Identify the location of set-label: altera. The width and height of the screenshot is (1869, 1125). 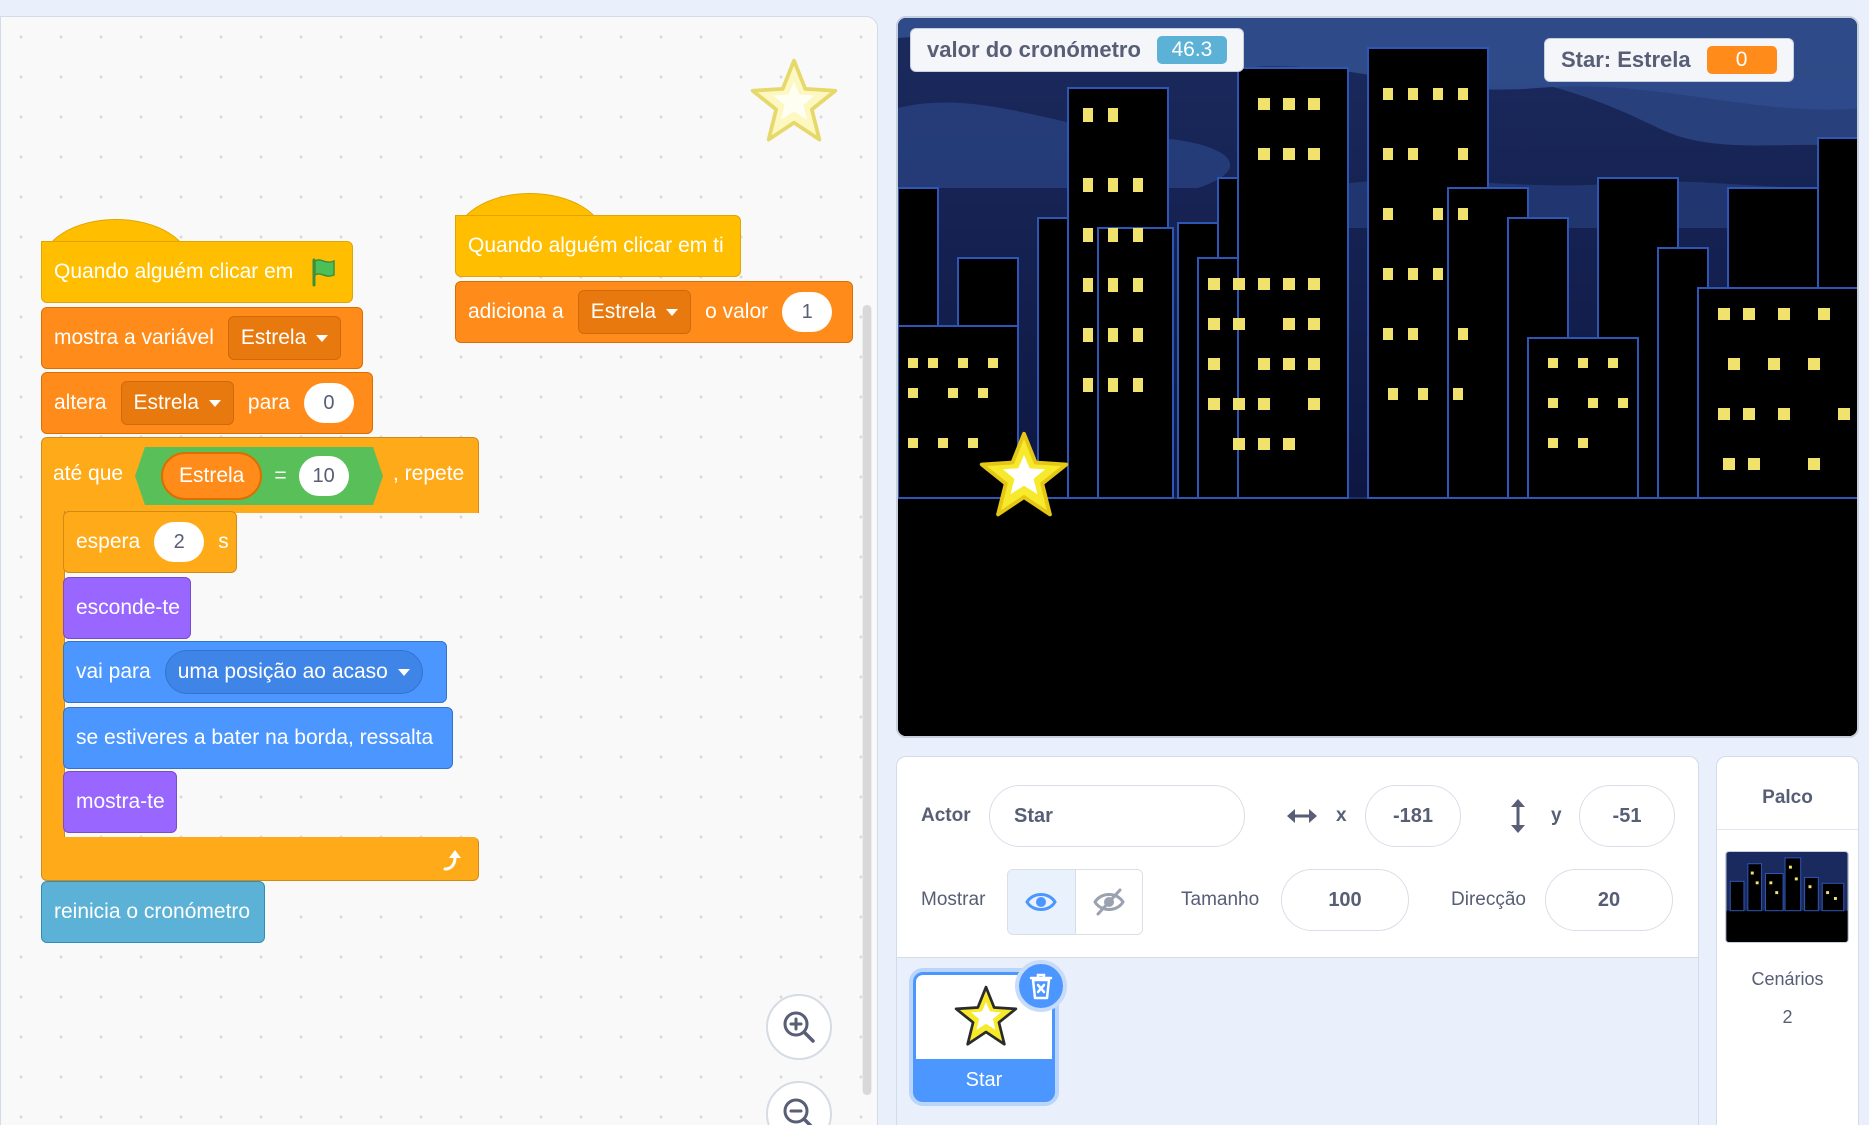
(80, 402).